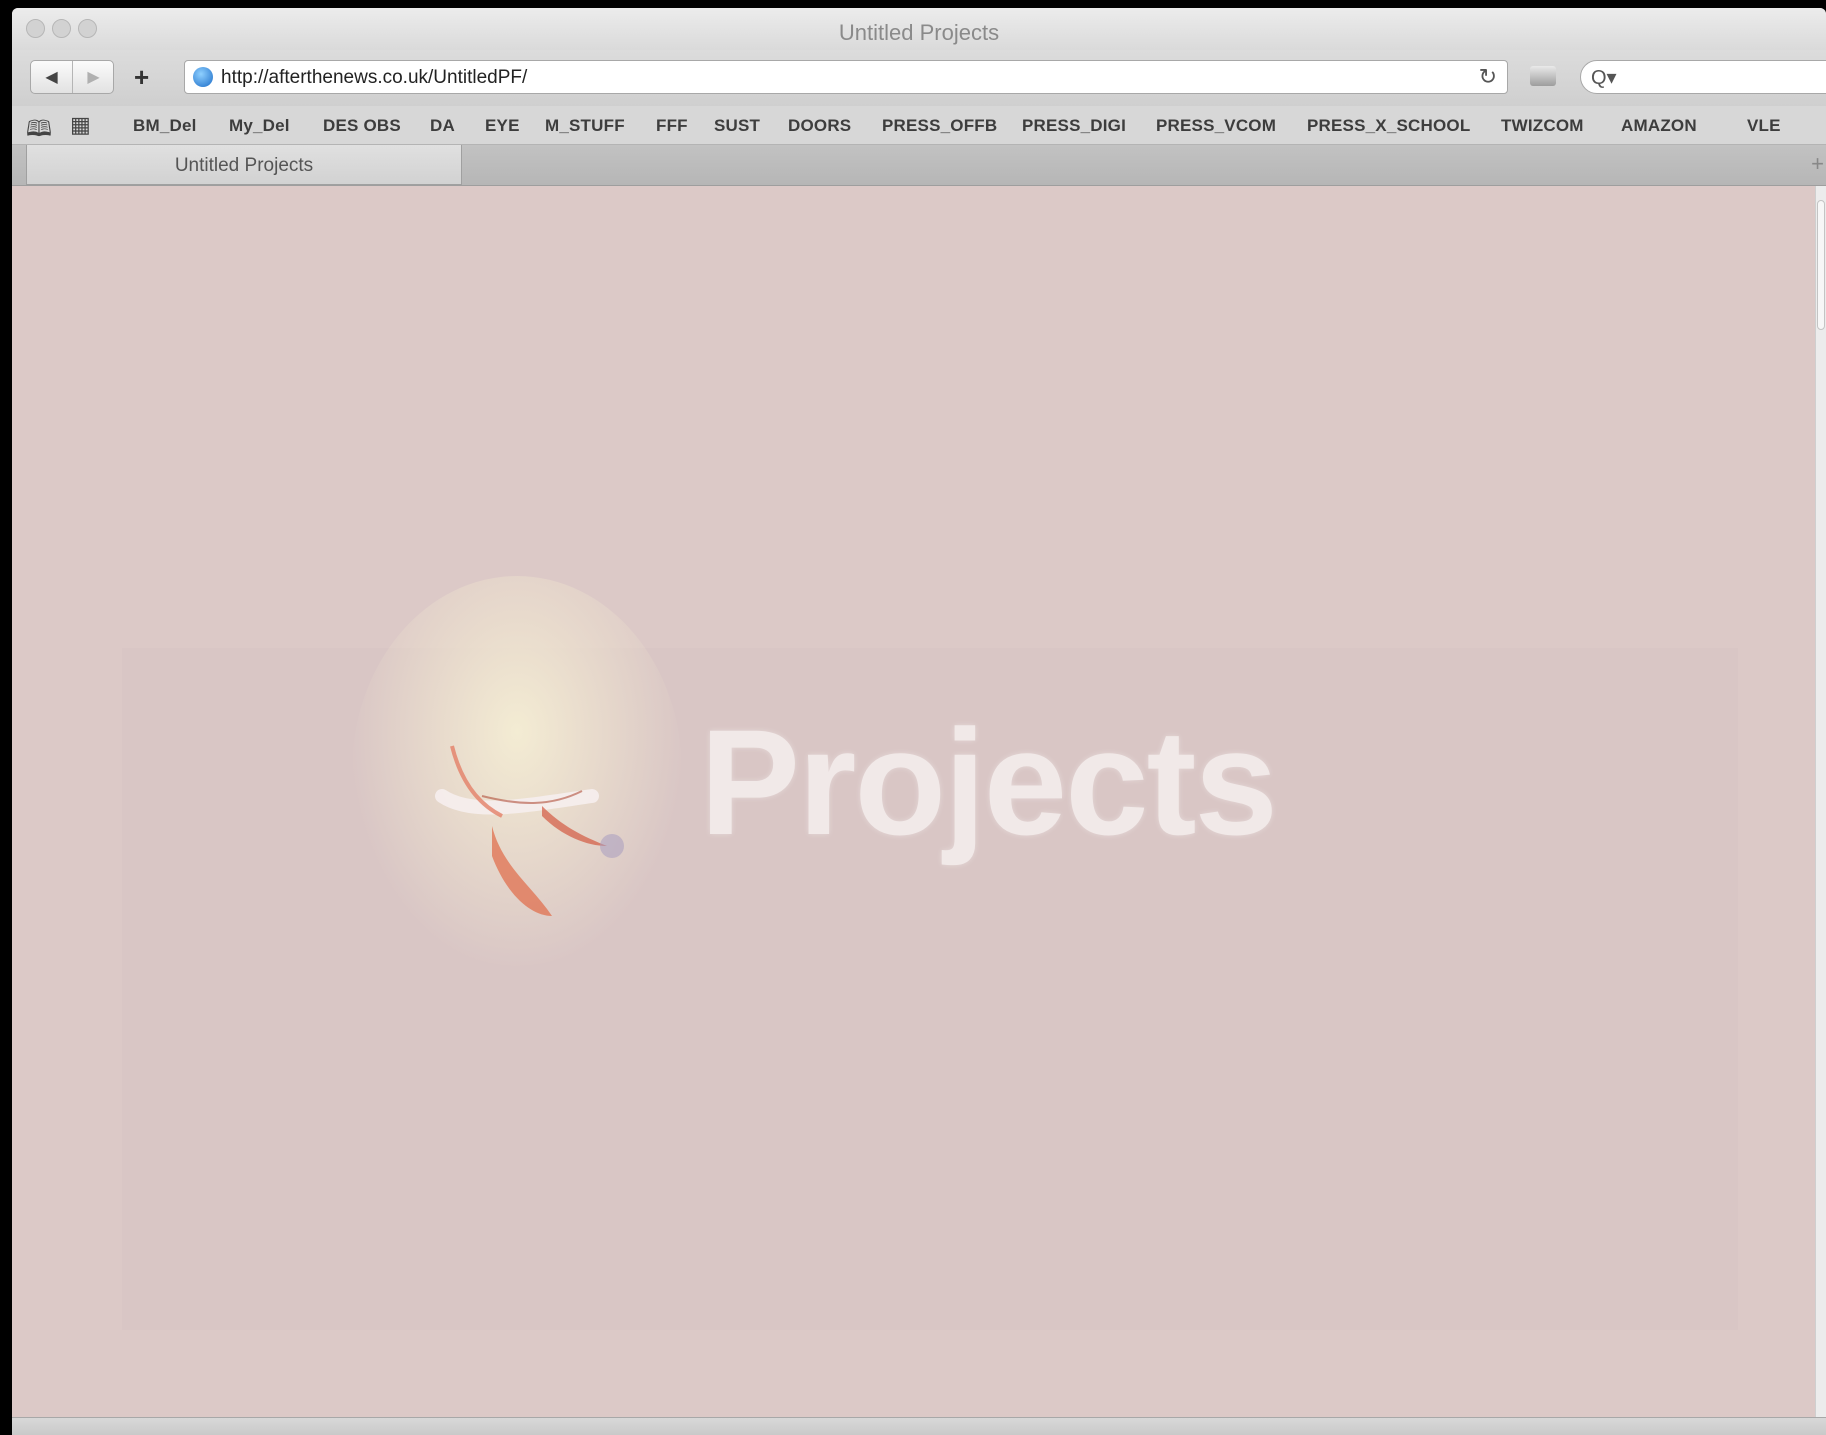  I want to click on bookmark-item: TWIZCOM, so click(1542, 126).